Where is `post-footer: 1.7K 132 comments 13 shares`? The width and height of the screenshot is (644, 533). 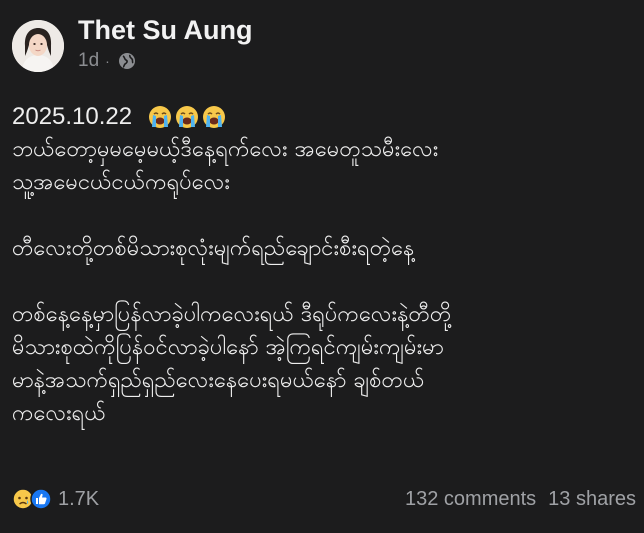 post-footer: 1.7K 132 comments 13 shares is located at coordinates (324, 499).